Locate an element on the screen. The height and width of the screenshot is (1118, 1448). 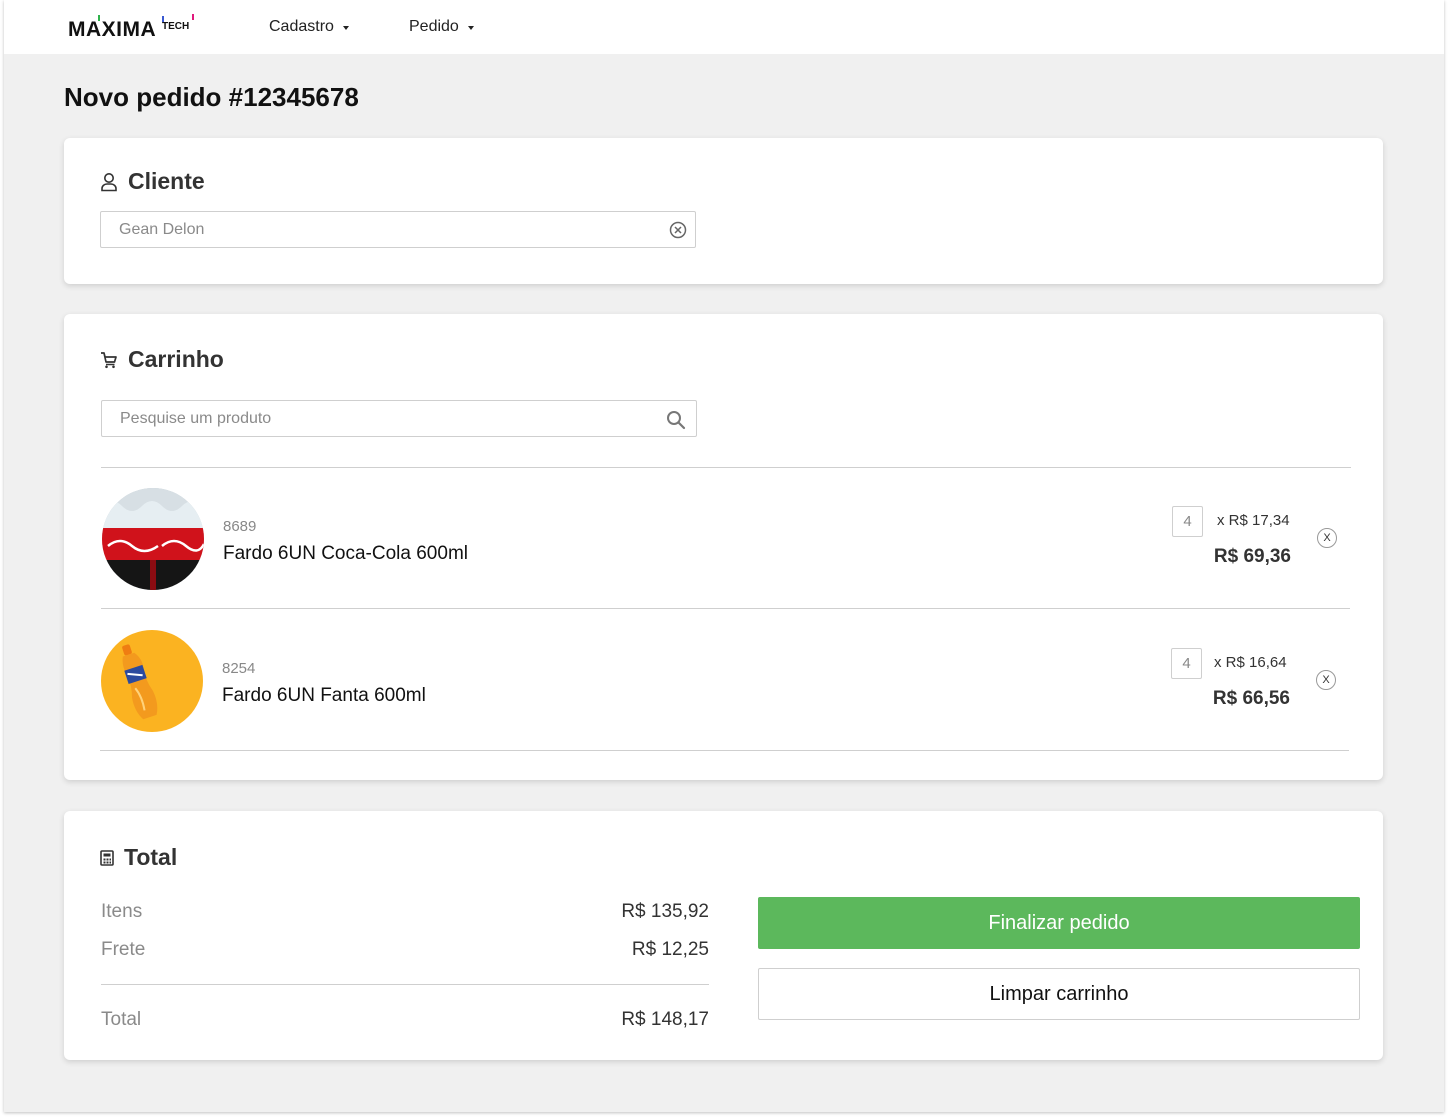
frete-value: R$ 12,25 is located at coordinates (670, 949).